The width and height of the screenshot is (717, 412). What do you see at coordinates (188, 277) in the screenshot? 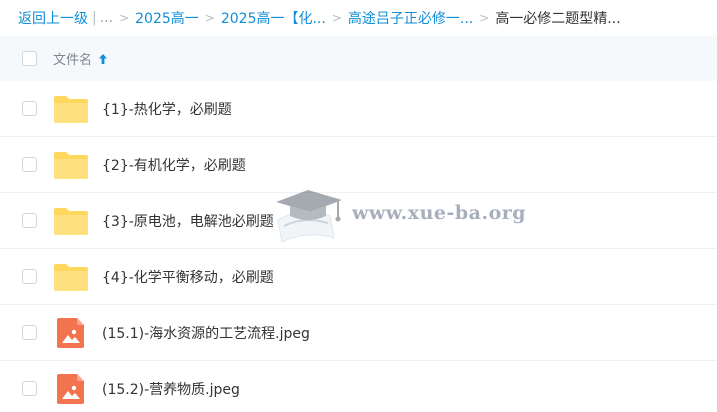
I see `file-name: {4}-化学平衡移动，必刷题` at bounding box center [188, 277].